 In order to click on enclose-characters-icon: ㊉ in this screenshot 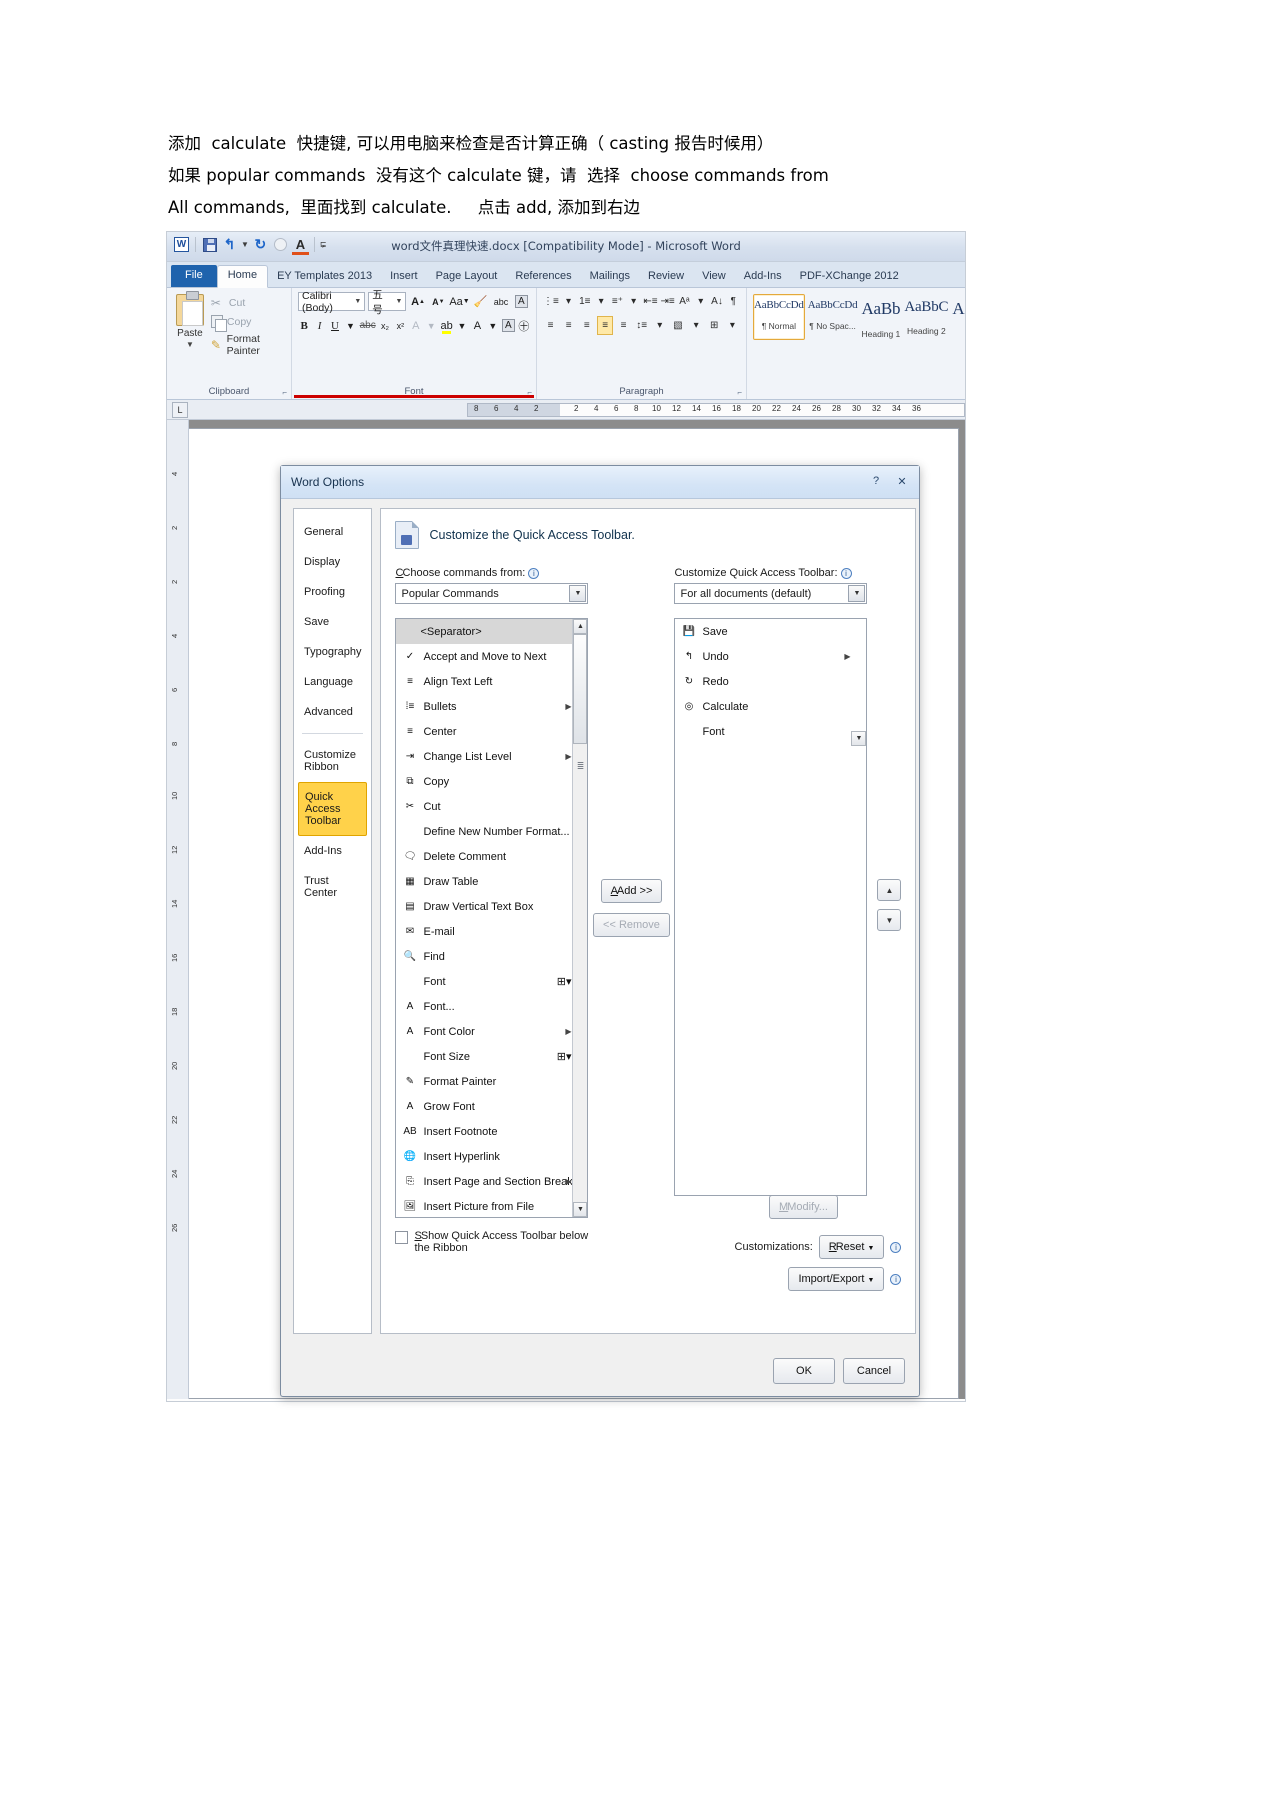, I will do `click(524, 325)`.